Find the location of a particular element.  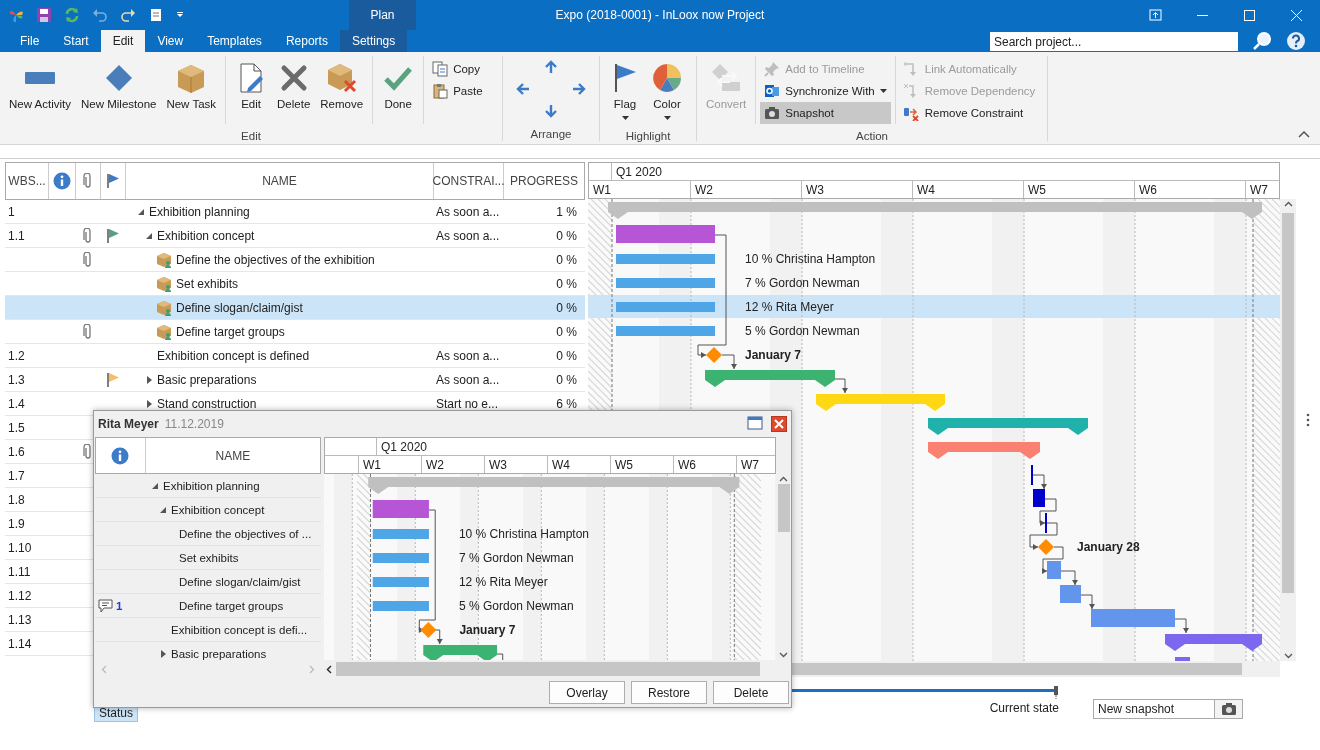

vertical-scrollbar is located at coordinates (1288, 430).